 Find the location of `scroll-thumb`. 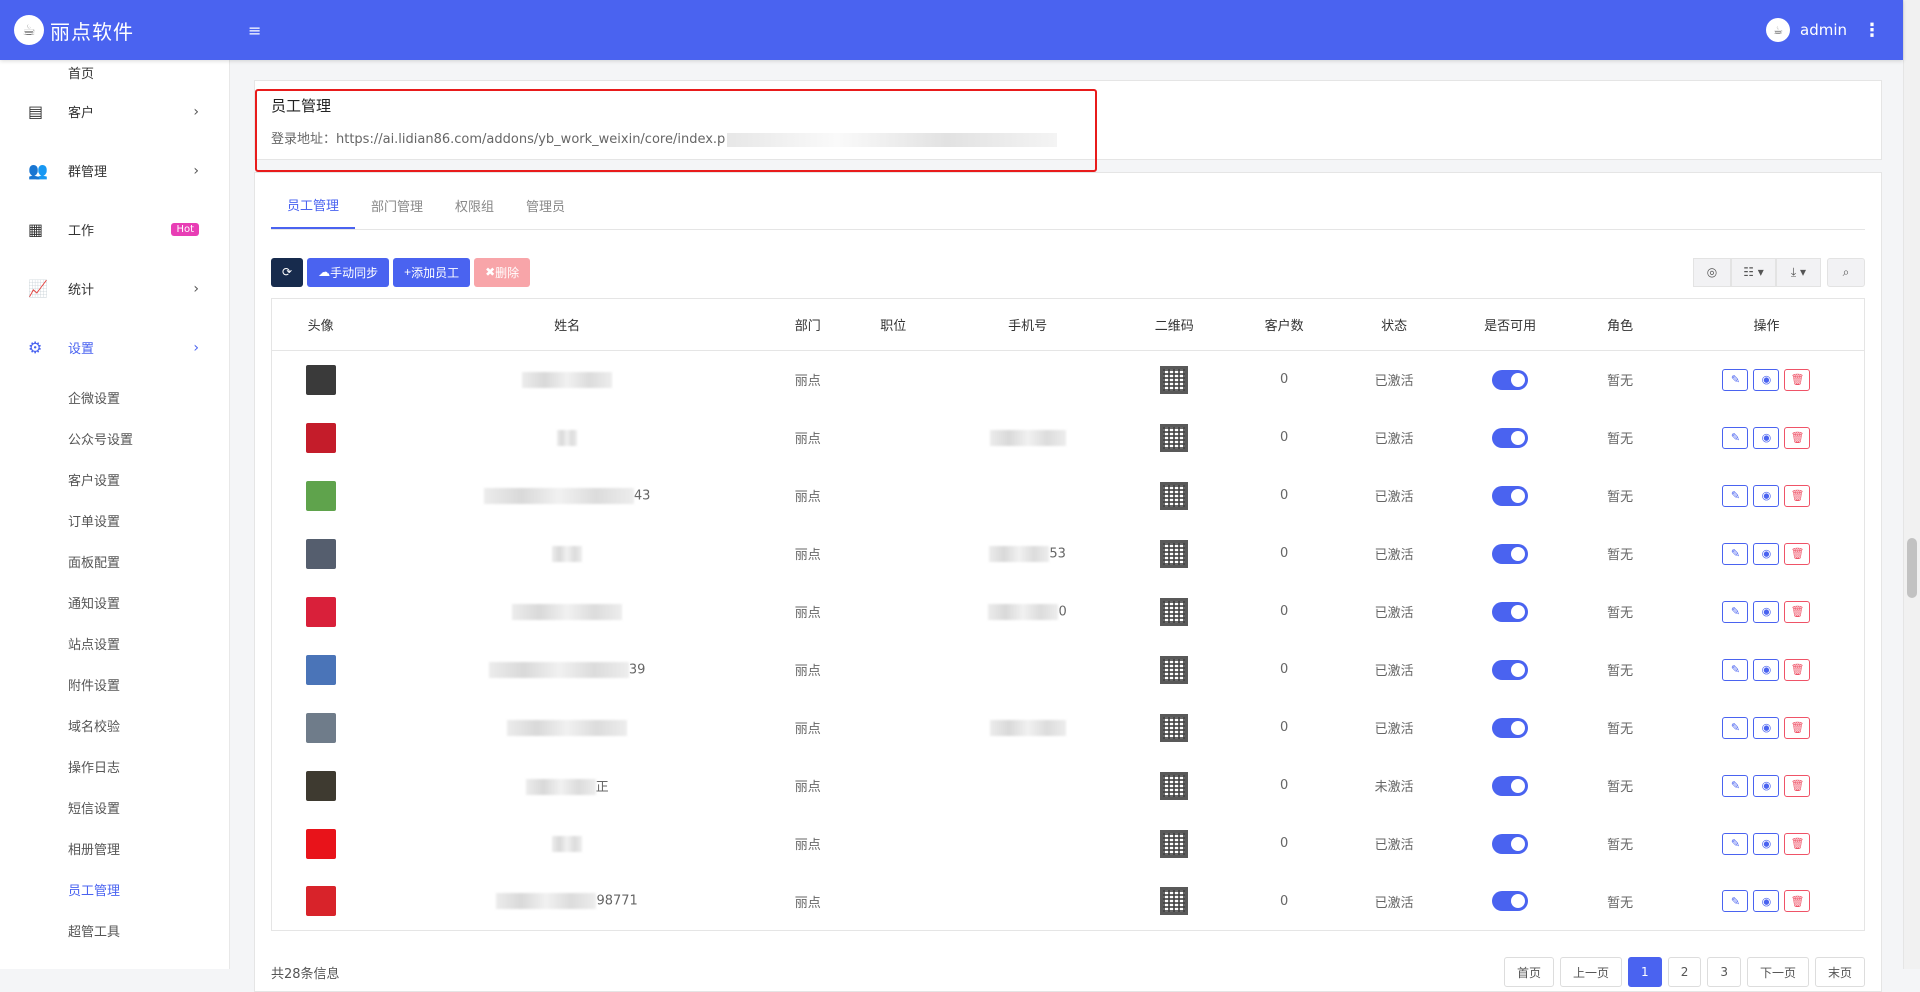

scroll-thumb is located at coordinates (1912, 568).